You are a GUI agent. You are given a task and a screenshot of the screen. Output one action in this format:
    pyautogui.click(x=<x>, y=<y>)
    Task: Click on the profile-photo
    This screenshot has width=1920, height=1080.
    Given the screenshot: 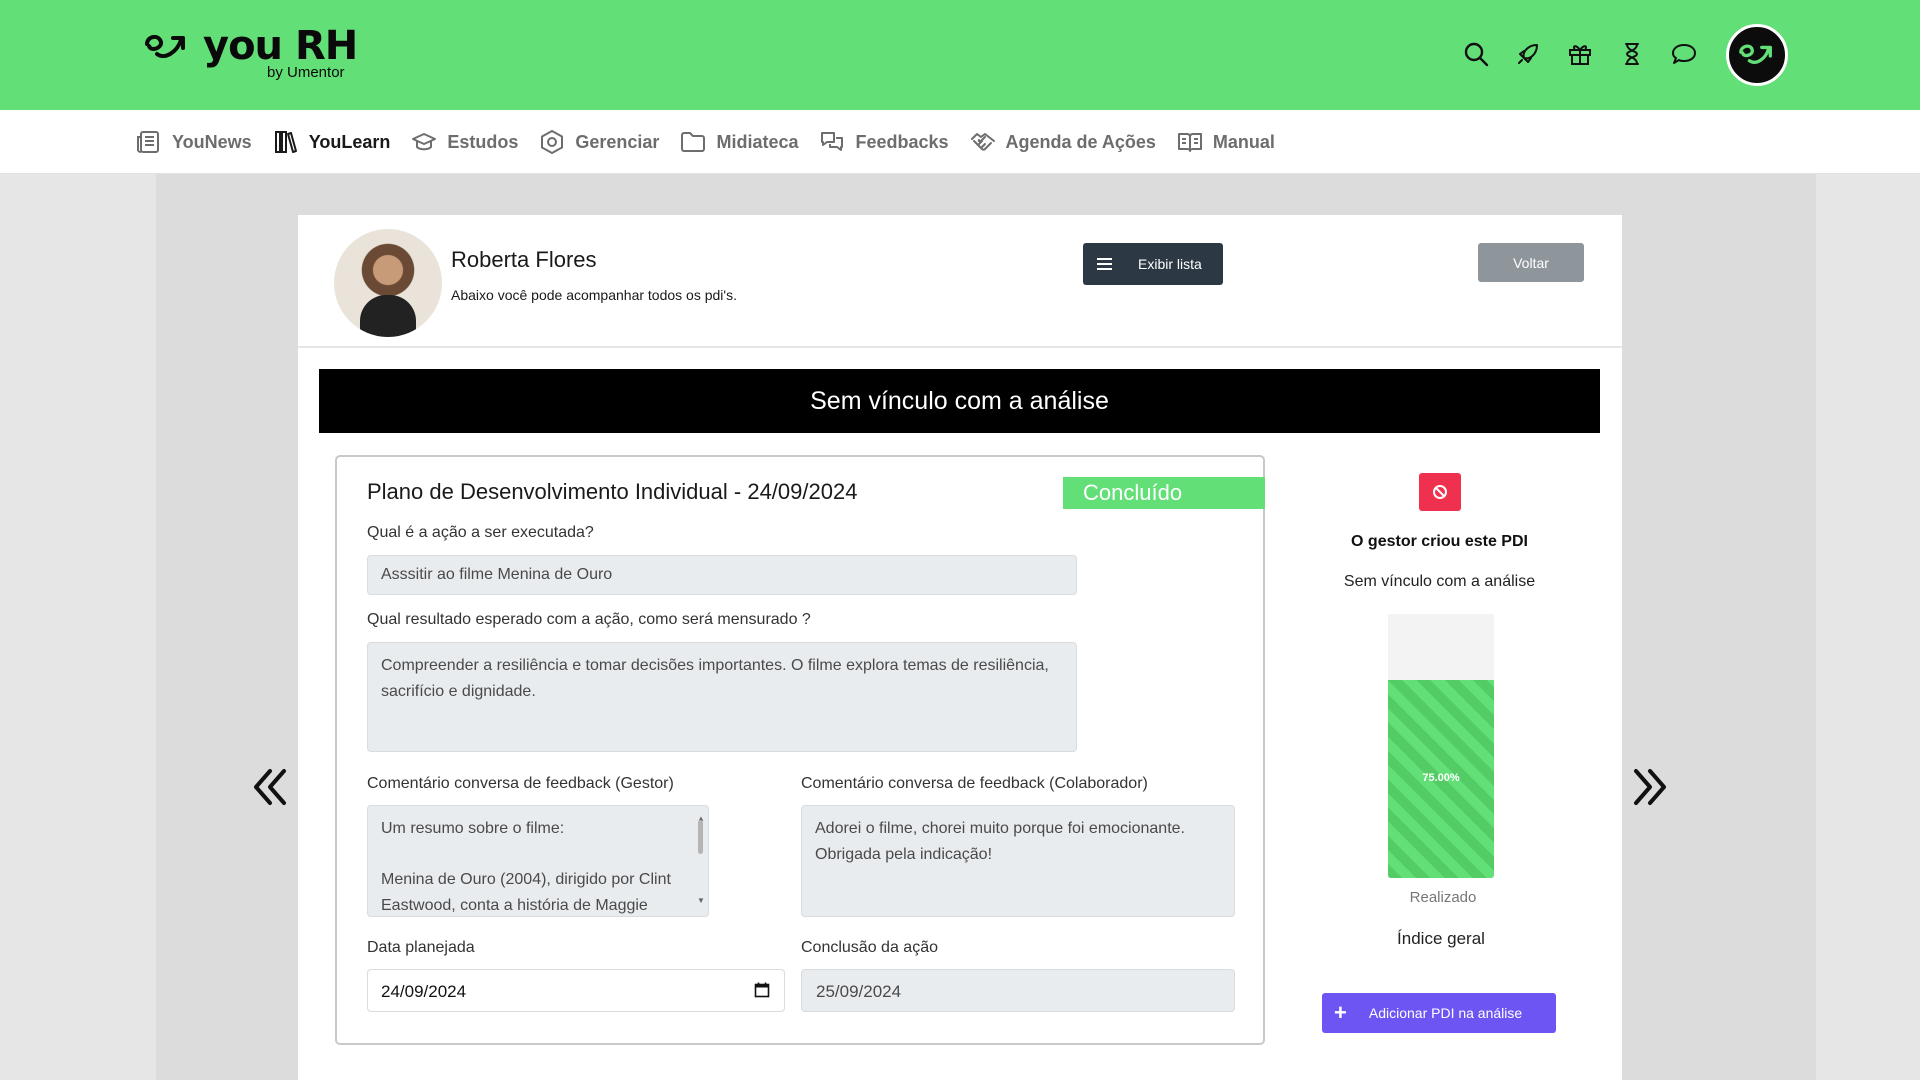 What is the action you would take?
    pyautogui.click(x=388, y=283)
    